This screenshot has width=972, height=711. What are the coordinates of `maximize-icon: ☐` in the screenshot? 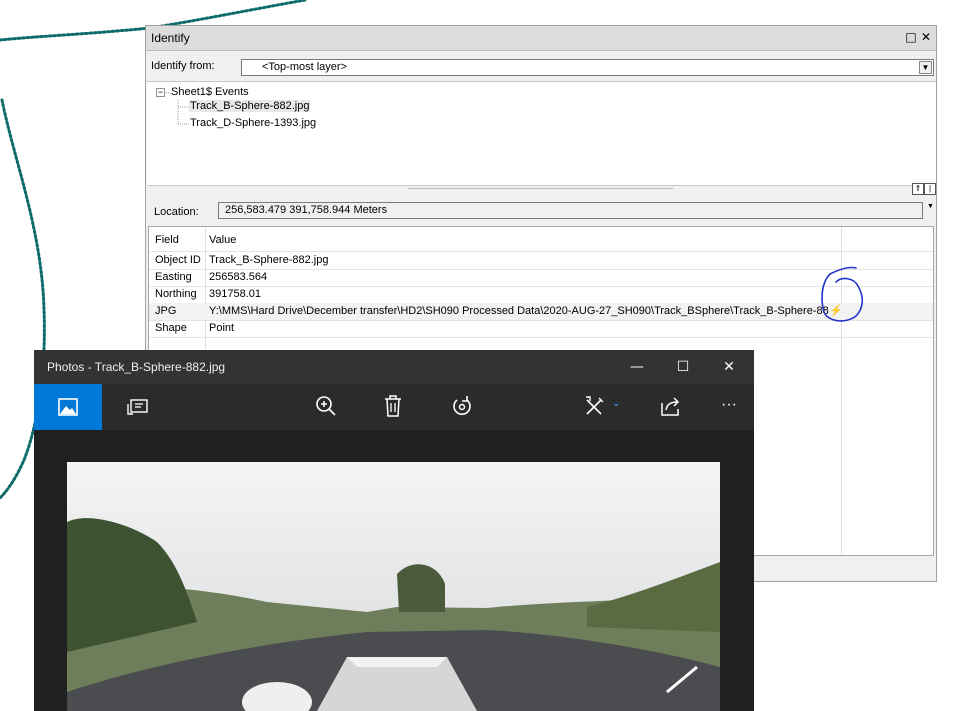 It's located at (683, 367).